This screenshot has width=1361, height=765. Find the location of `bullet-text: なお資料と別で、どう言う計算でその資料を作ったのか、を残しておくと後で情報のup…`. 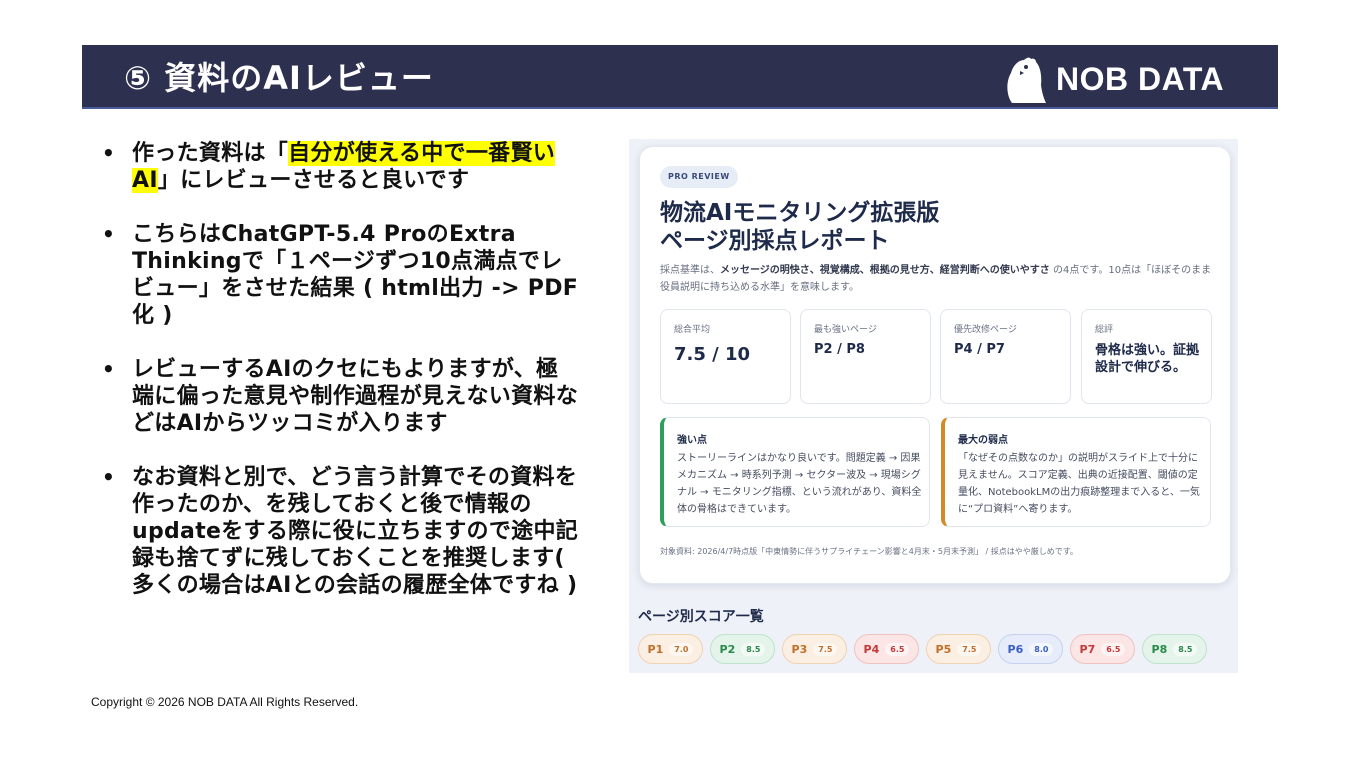

bullet-text: なお資料と別で、どう言う計算でその資料を作ったのか、を残しておくと後で情報のup… is located at coordinates (355, 531).